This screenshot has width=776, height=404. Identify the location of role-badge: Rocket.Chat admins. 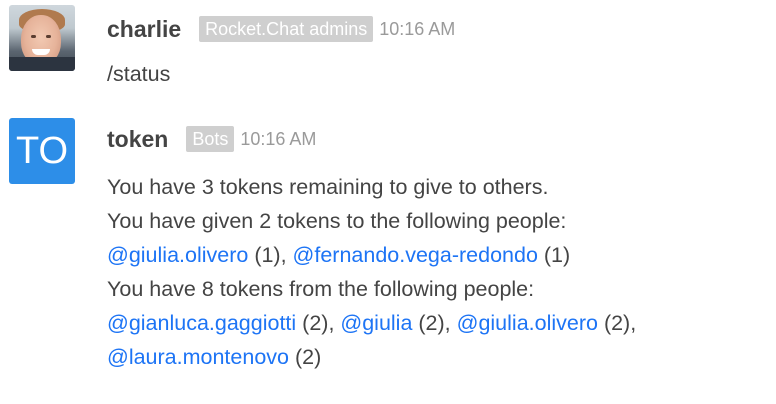
(286, 29).